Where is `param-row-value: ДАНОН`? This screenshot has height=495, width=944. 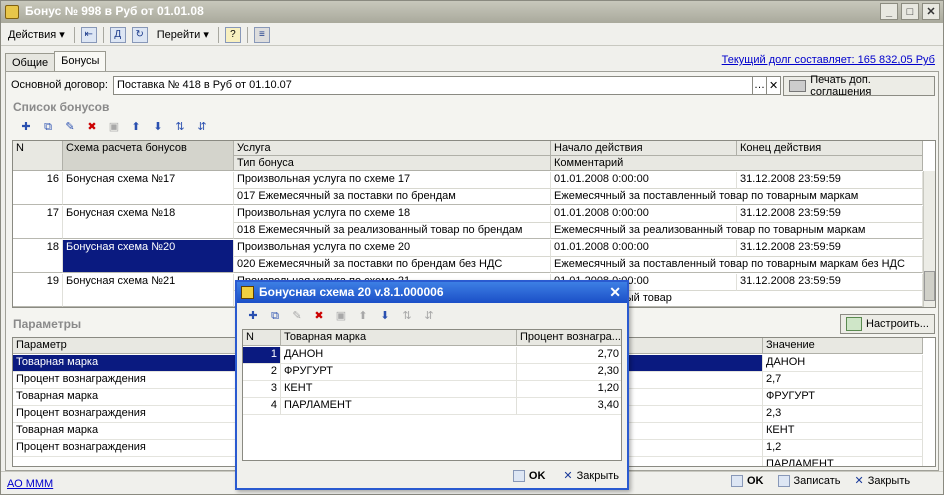
param-row-value: ДАНОН is located at coordinates (843, 363).